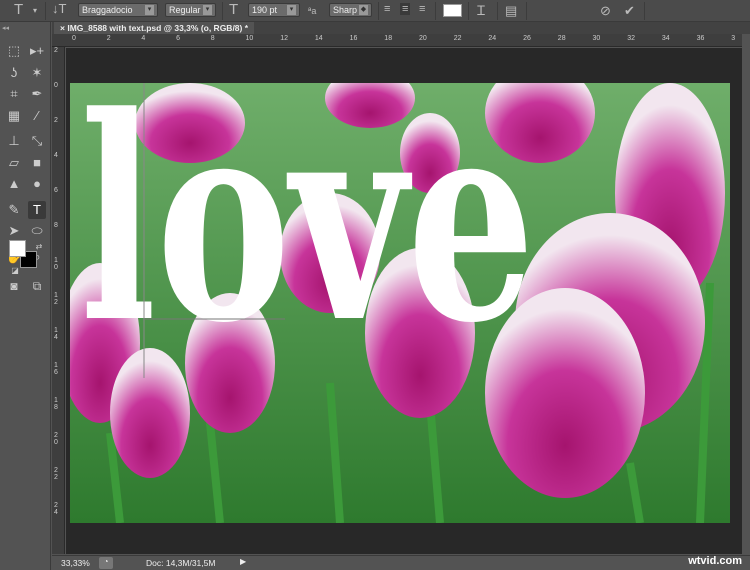 This screenshot has width=750, height=570. What do you see at coordinates (605, 11) in the screenshot?
I see `cancel-icon: ⊘` at bounding box center [605, 11].